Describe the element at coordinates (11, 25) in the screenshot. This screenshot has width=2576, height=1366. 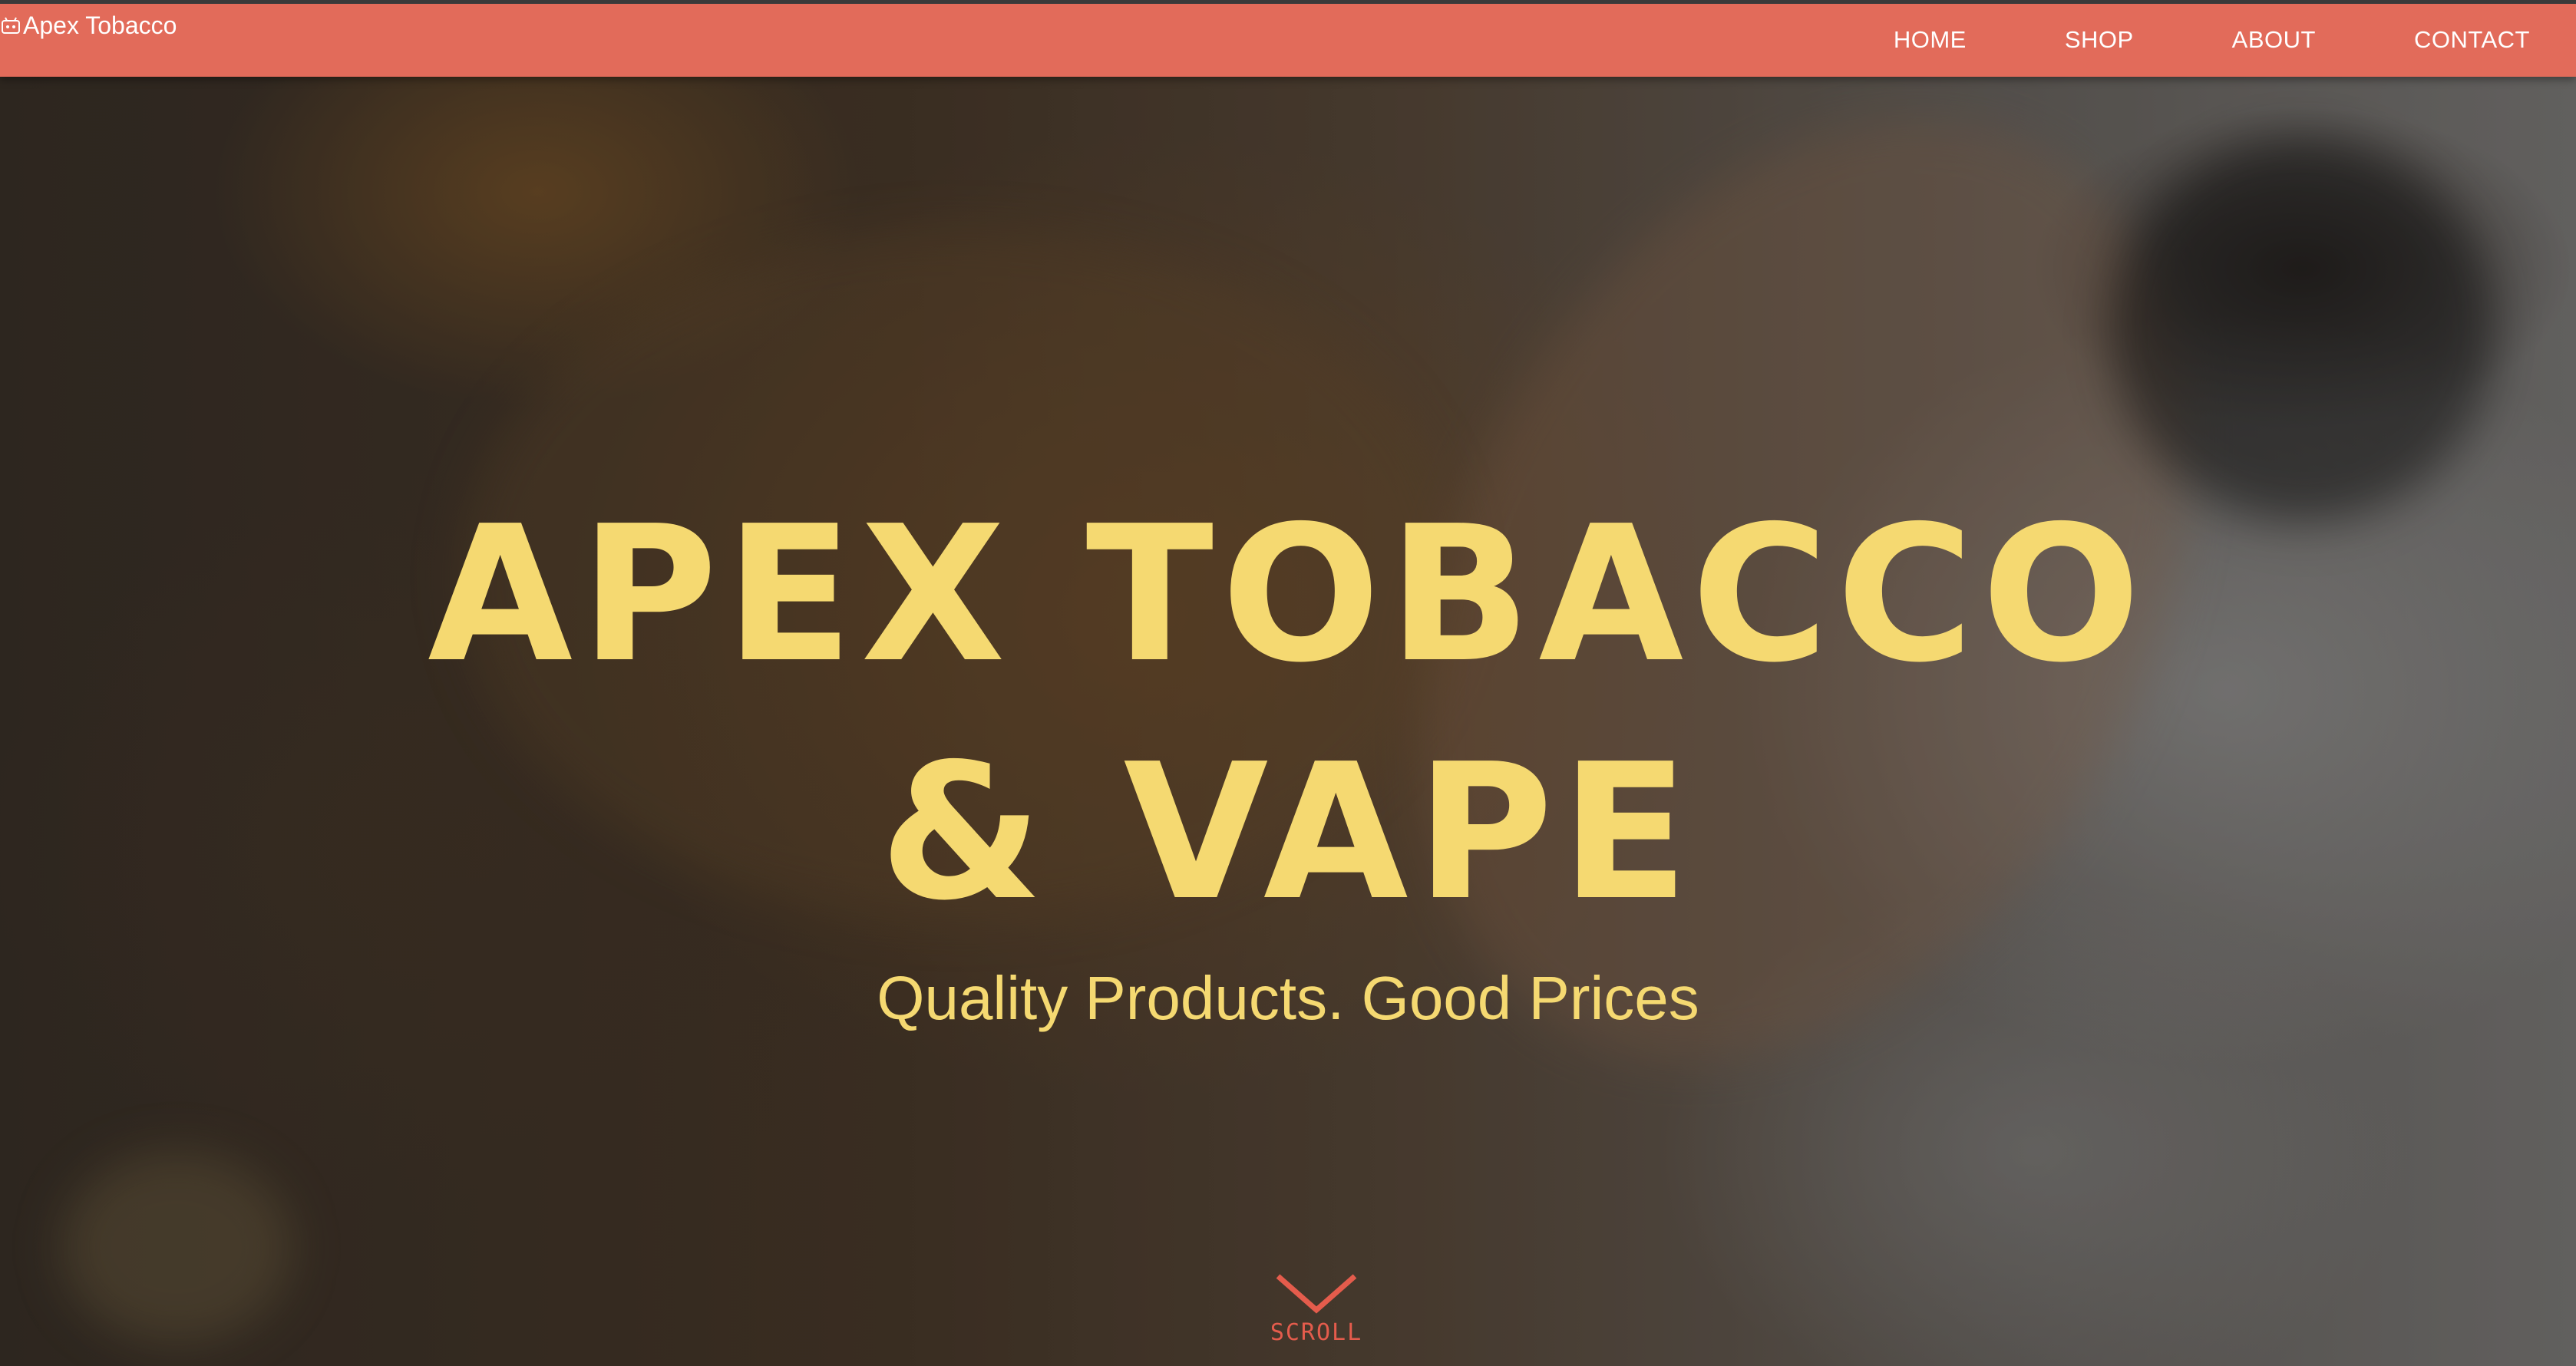
I see `broken-image-icon` at that location.